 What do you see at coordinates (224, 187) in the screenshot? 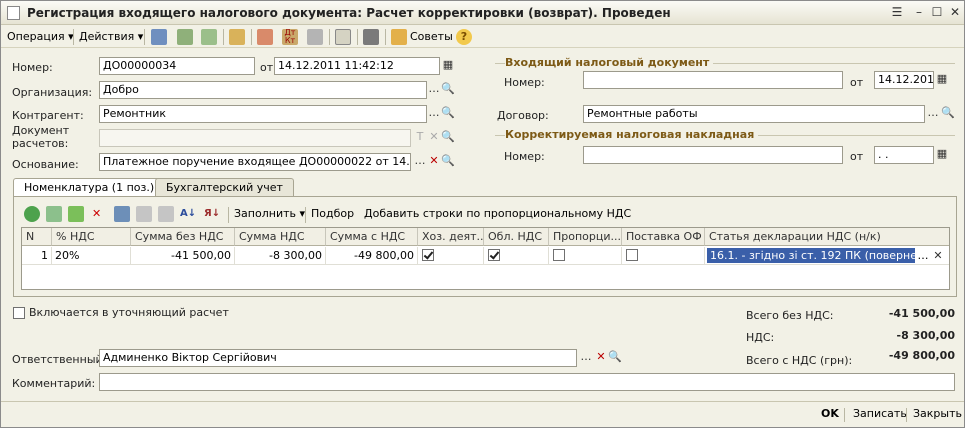
I see `tab-accounting: Бухгалтерский учет` at bounding box center [224, 187].